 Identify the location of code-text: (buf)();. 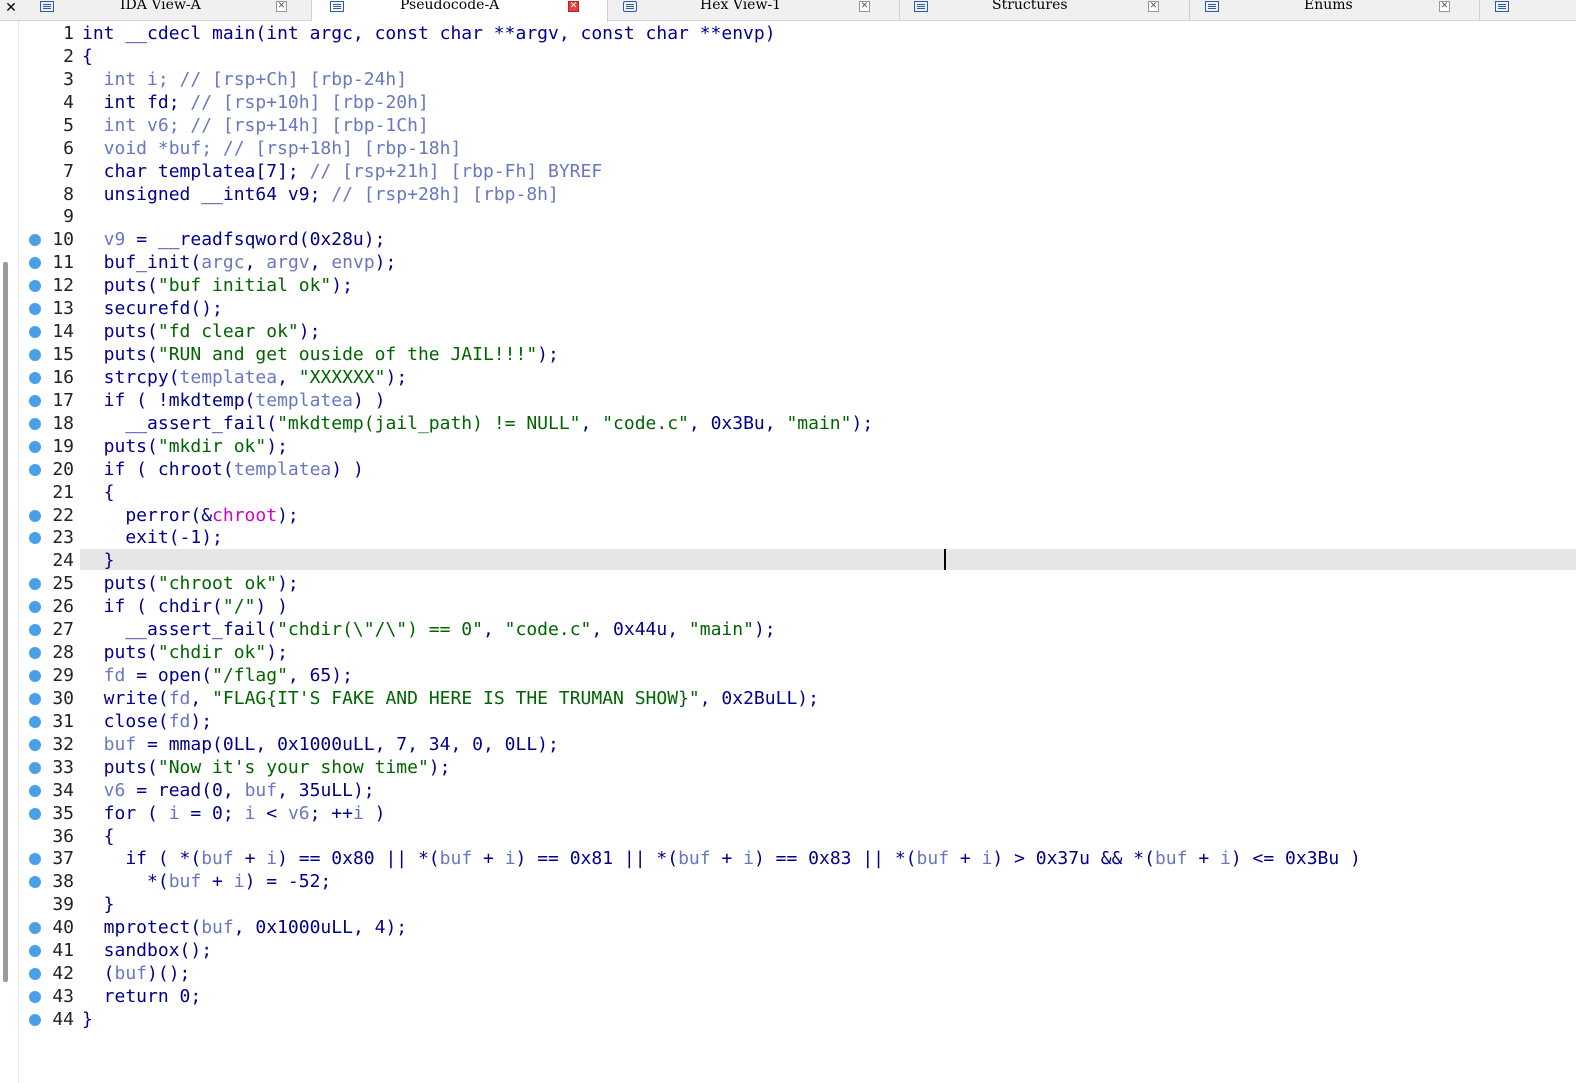
(136, 973).